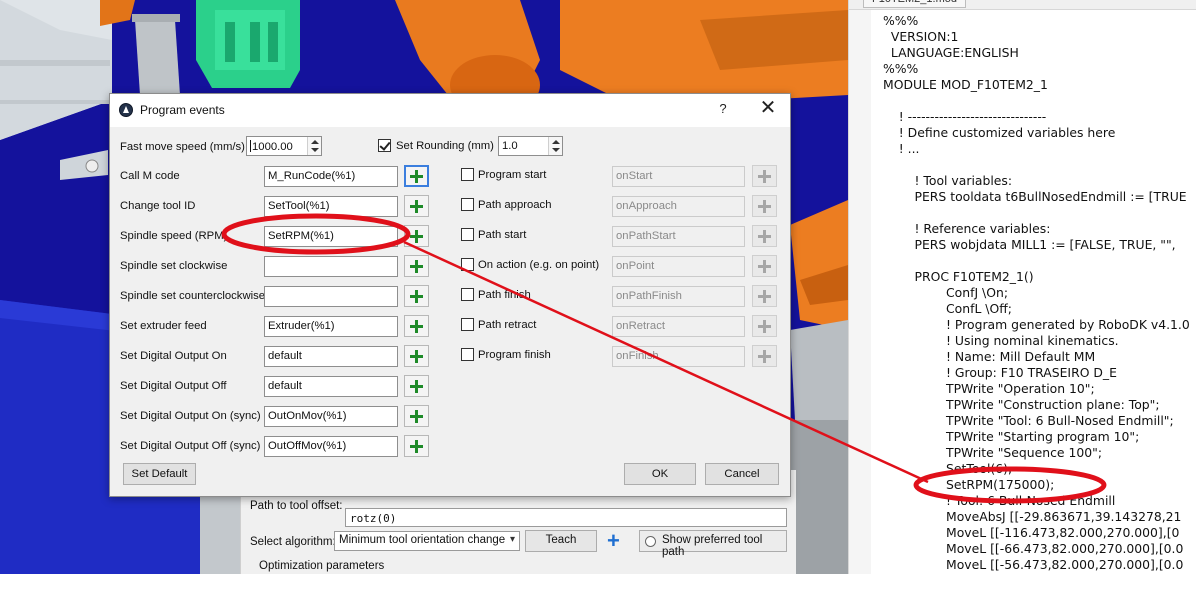  I want to click on code-line: MoveL [[-56.473,82.000,270.000],[0.0, so click(1039, 565).